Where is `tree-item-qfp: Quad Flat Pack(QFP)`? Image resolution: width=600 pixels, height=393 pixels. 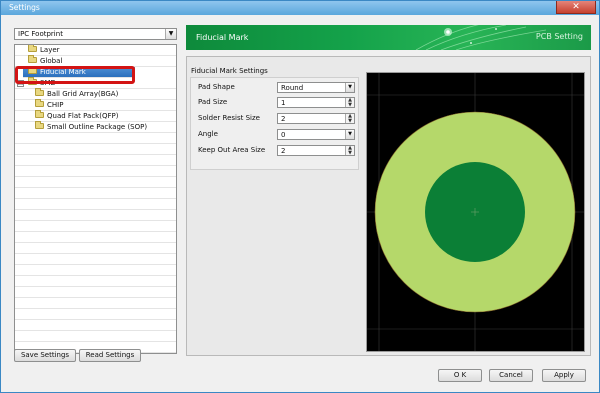 tree-item-qfp: Quad Flat Pack(QFP) is located at coordinates (77, 115).